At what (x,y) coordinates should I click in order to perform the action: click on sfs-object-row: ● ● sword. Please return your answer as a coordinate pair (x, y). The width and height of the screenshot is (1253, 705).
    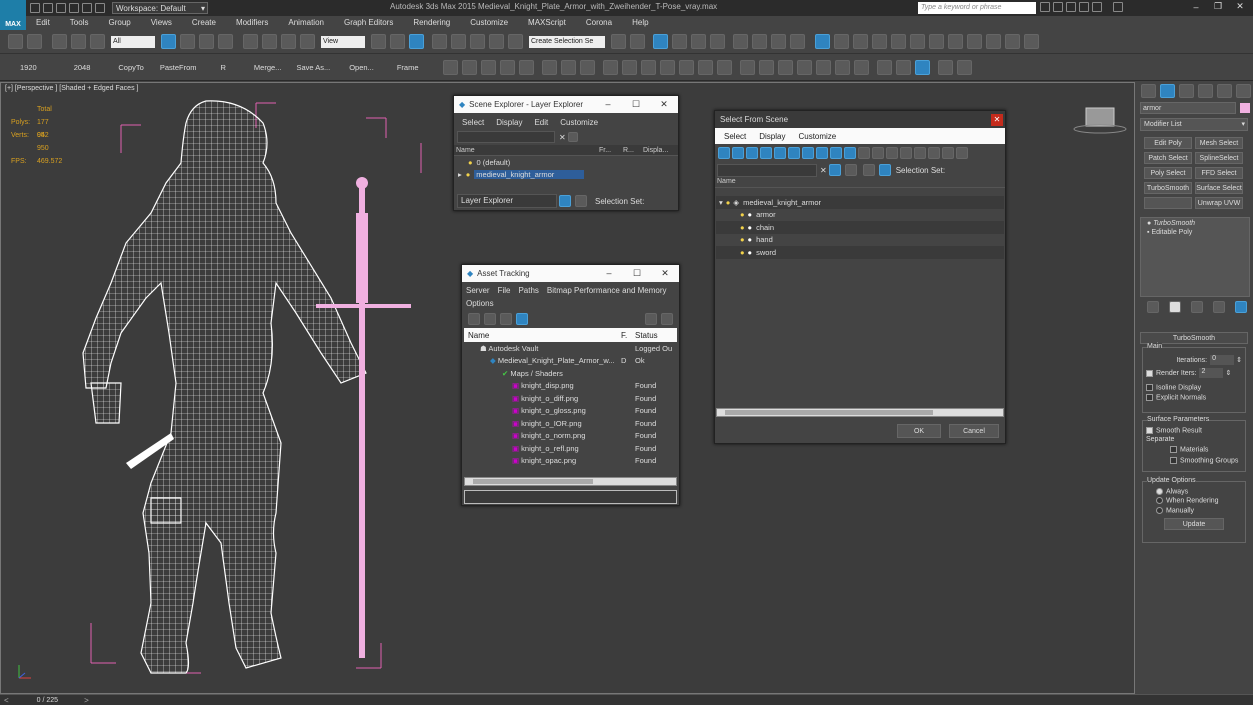
    Looking at the image, I should click on (860, 252).